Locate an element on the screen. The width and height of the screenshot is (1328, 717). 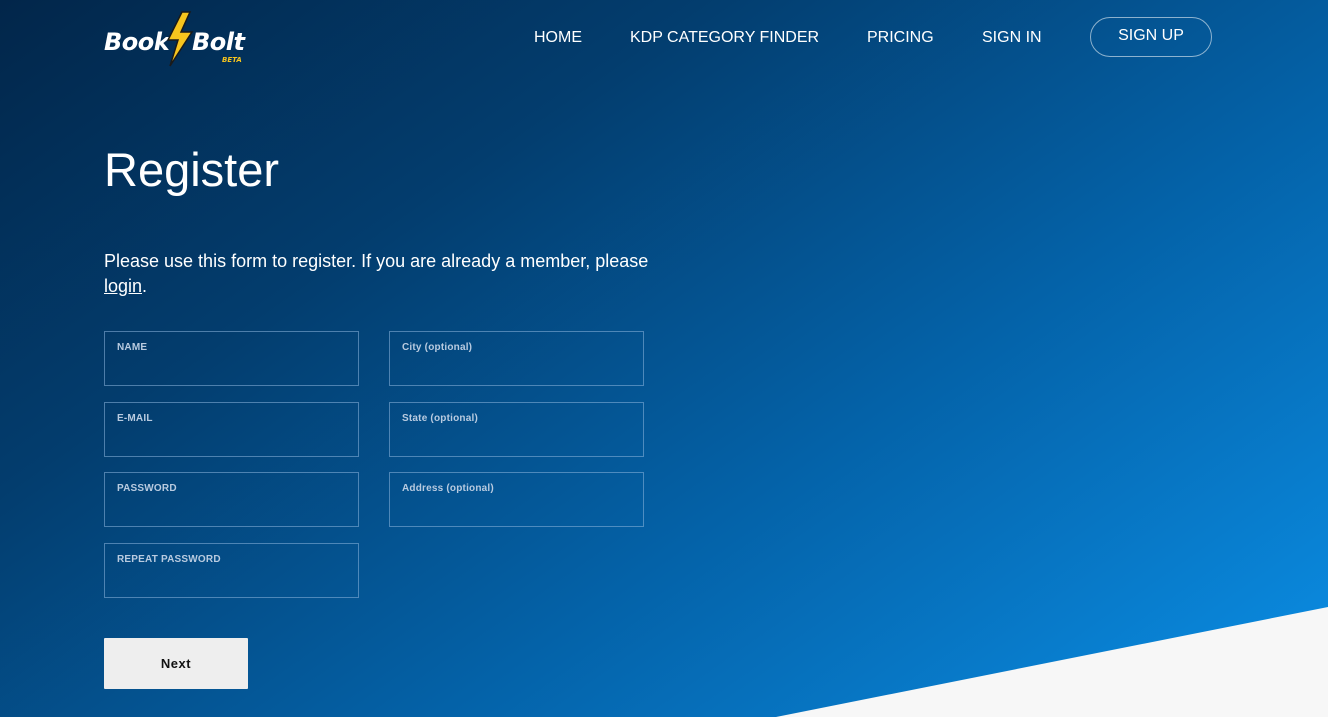
password-input is located at coordinates (231, 510).